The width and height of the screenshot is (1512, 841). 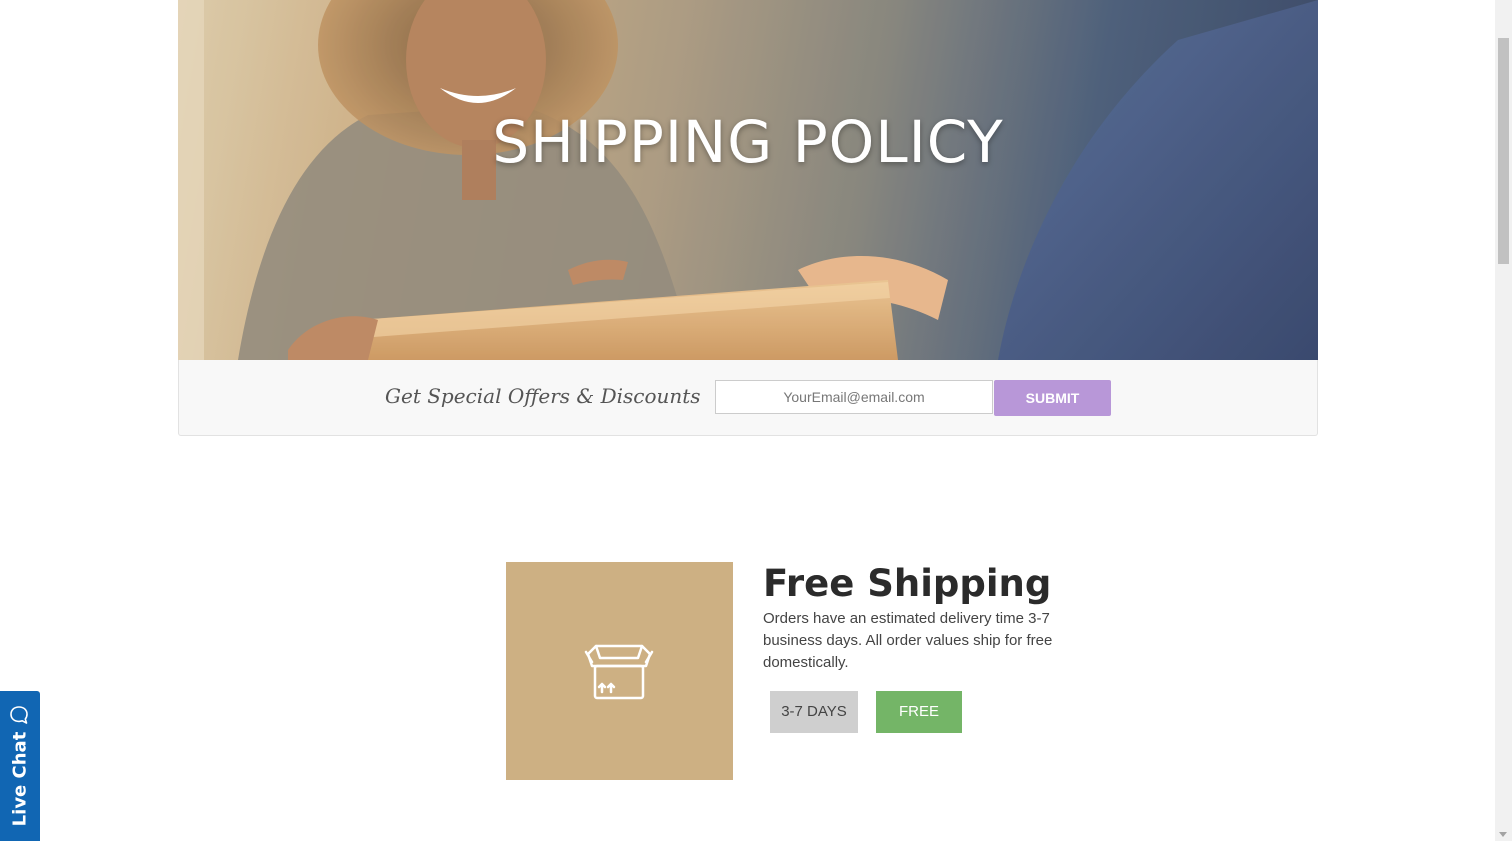 I want to click on scroll-down-arrow-icon, so click(x=1503, y=834).